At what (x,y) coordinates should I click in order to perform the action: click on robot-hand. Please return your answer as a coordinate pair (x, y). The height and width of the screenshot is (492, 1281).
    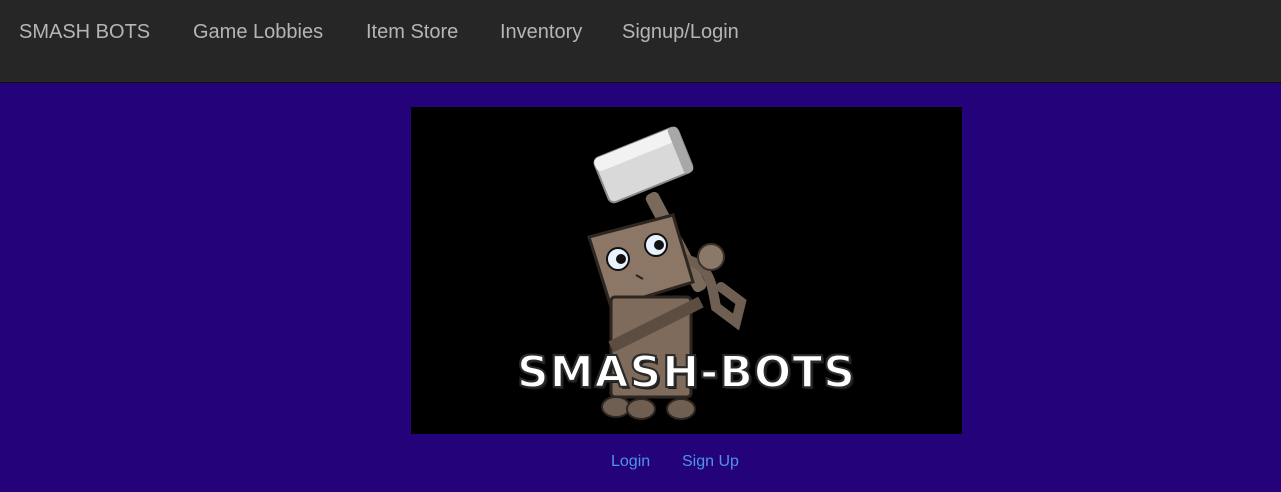
    Looking at the image, I should click on (711, 257).